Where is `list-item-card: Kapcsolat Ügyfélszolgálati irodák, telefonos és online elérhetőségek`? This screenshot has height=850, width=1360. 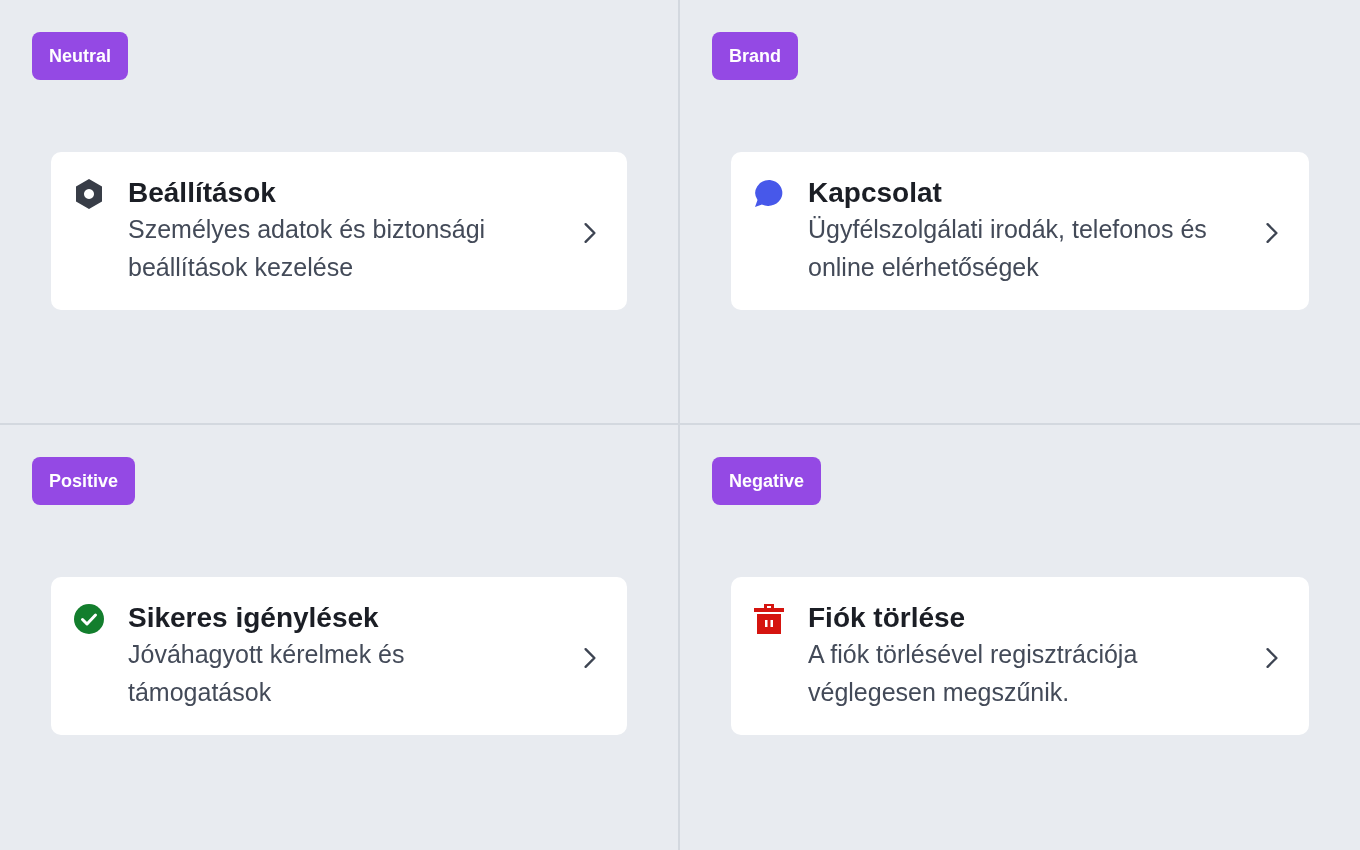
list-item-card: Kapcsolat Ügyfélszolgálati irodák, telefonos és online elérhetőségek is located at coordinates (1020, 231).